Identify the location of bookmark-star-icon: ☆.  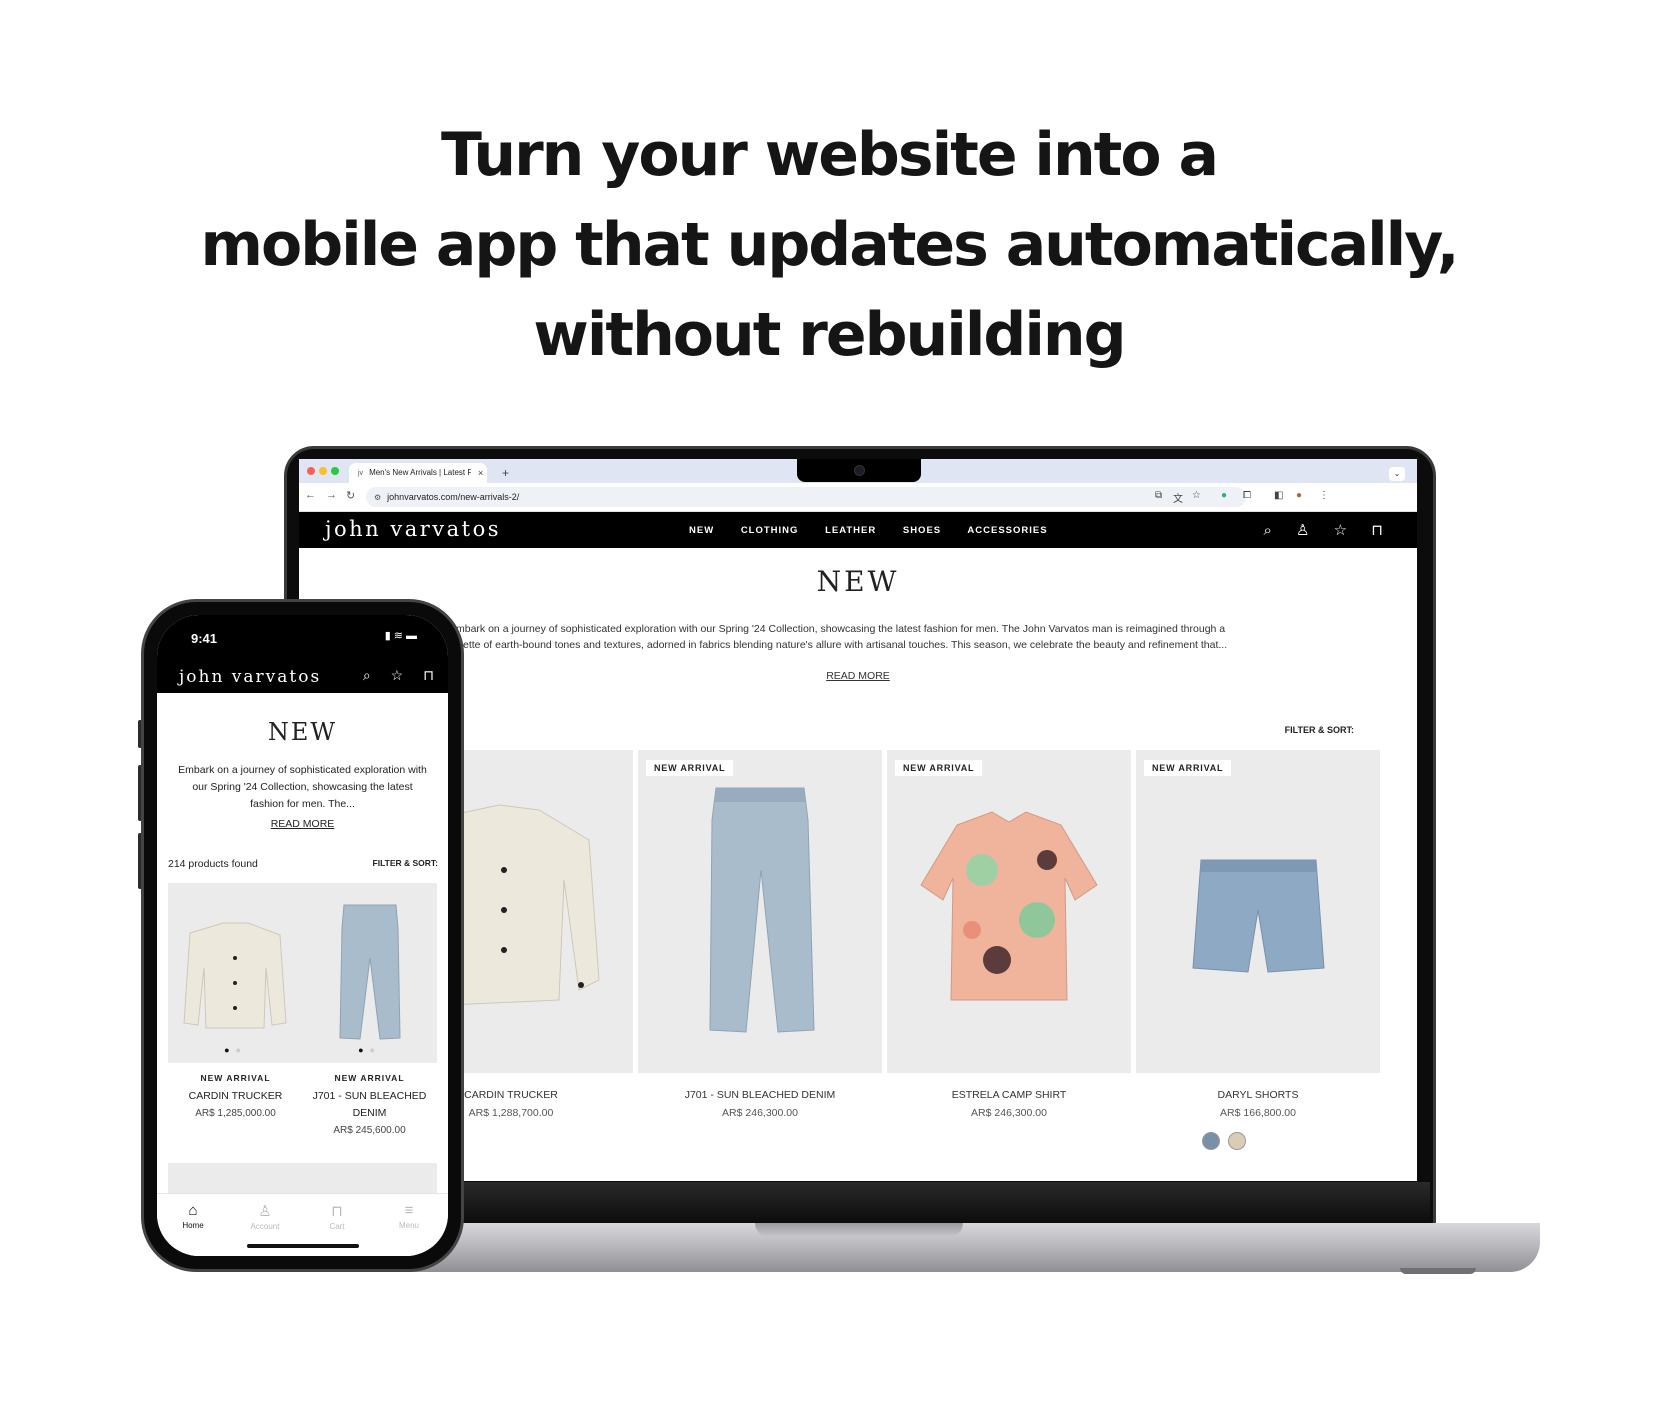
(1196, 495).